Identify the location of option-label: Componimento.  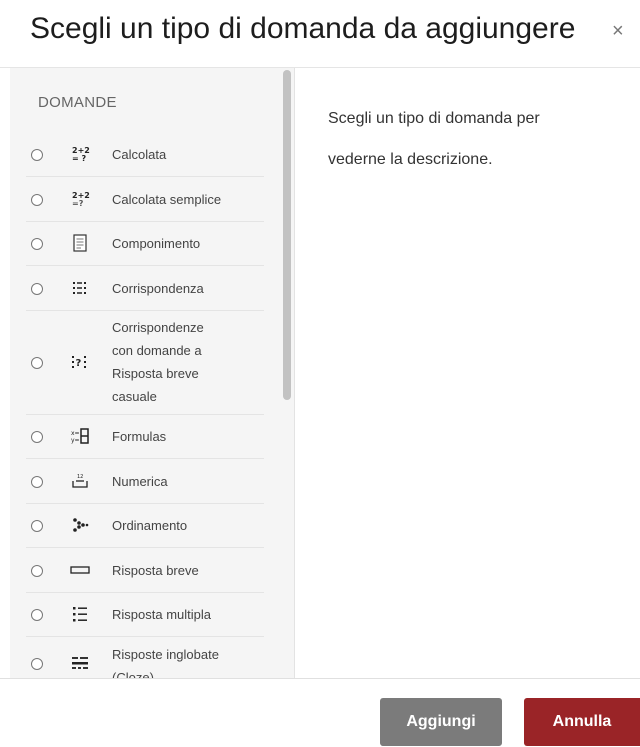
(156, 243).